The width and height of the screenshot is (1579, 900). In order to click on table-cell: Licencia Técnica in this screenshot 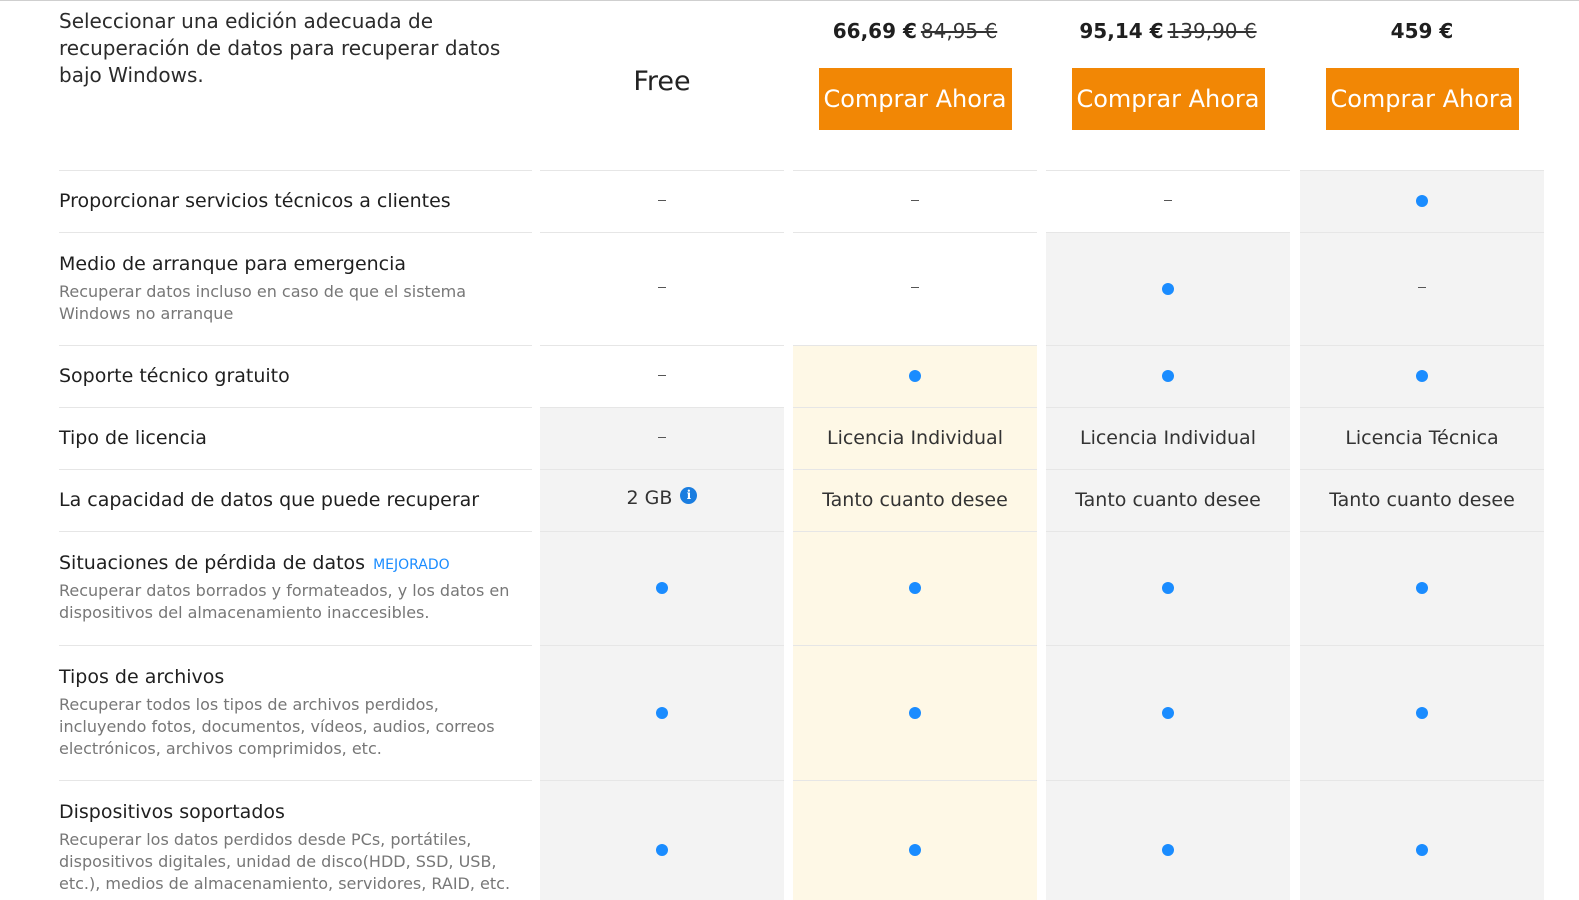, I will do `click(1422, 438)`.